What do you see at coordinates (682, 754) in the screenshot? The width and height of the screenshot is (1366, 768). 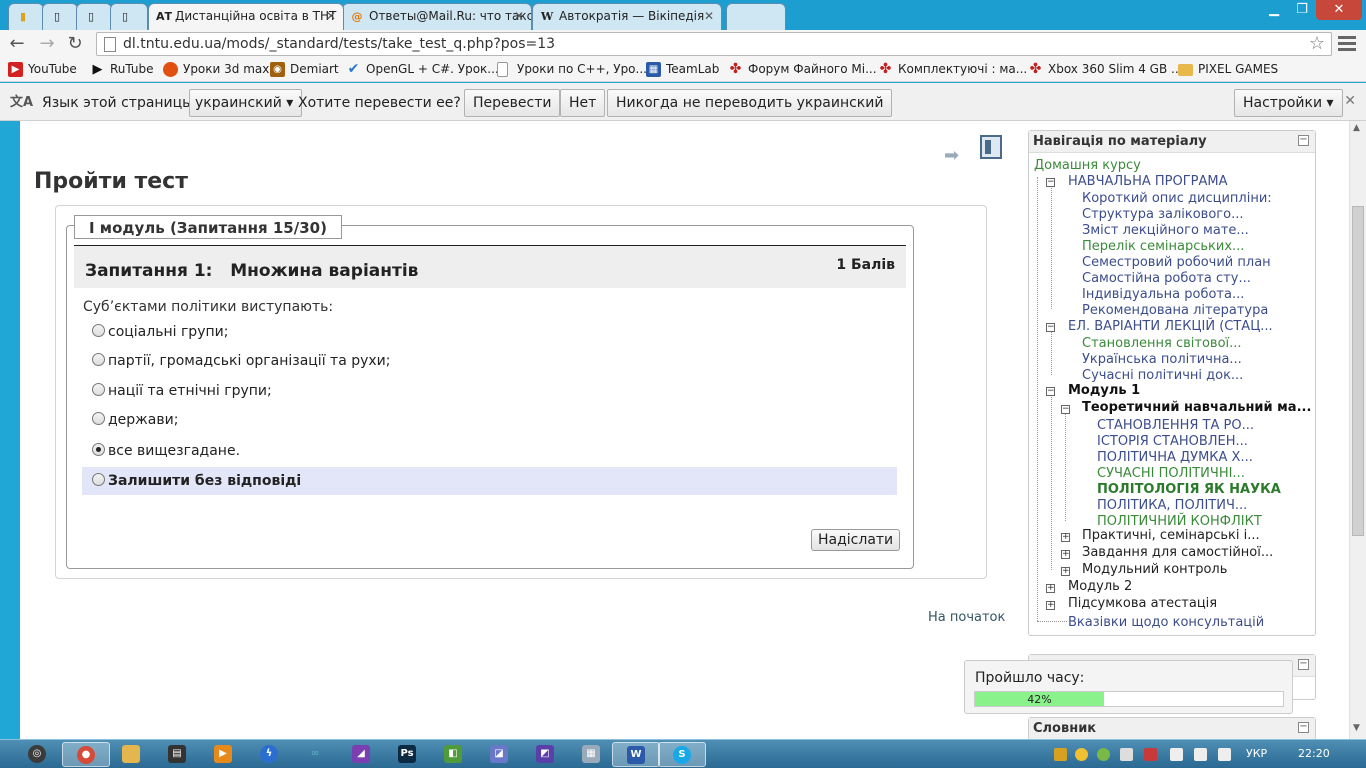 I see `taskbar-skype: S` at bounding box center [682, 754].